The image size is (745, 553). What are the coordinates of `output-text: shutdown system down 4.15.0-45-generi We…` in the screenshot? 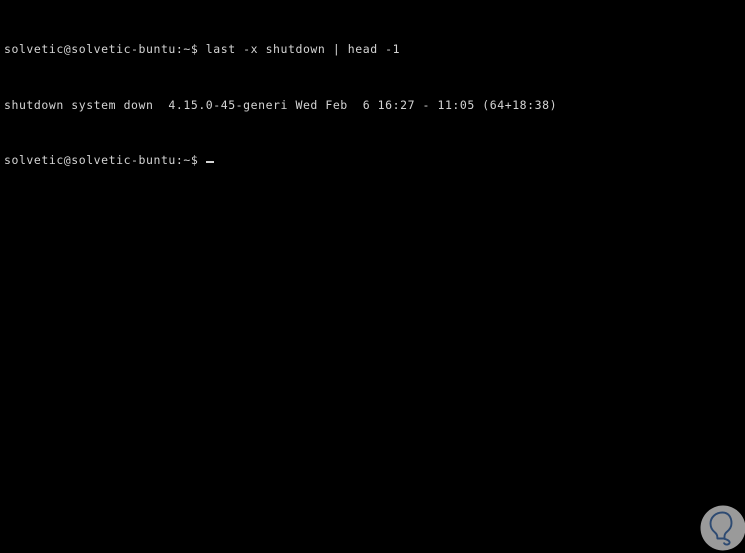 It's located at (281, 104).